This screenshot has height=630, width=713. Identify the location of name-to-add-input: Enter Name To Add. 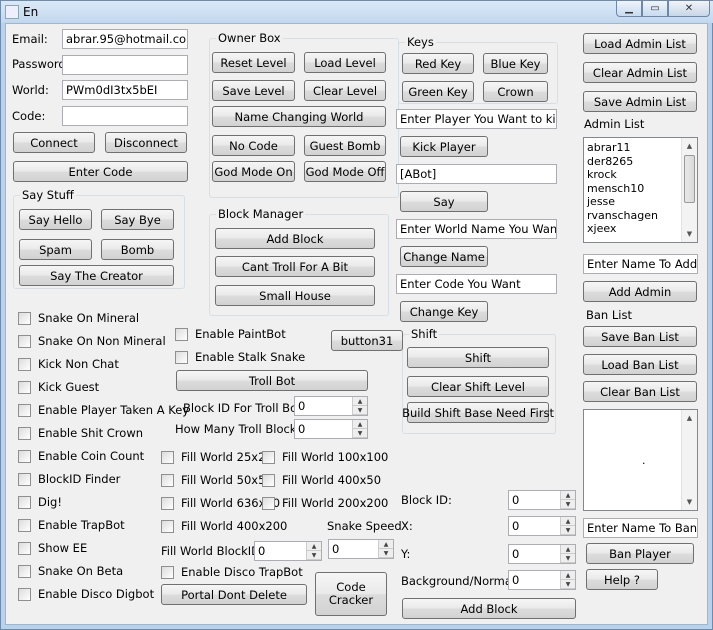
(640, 264).